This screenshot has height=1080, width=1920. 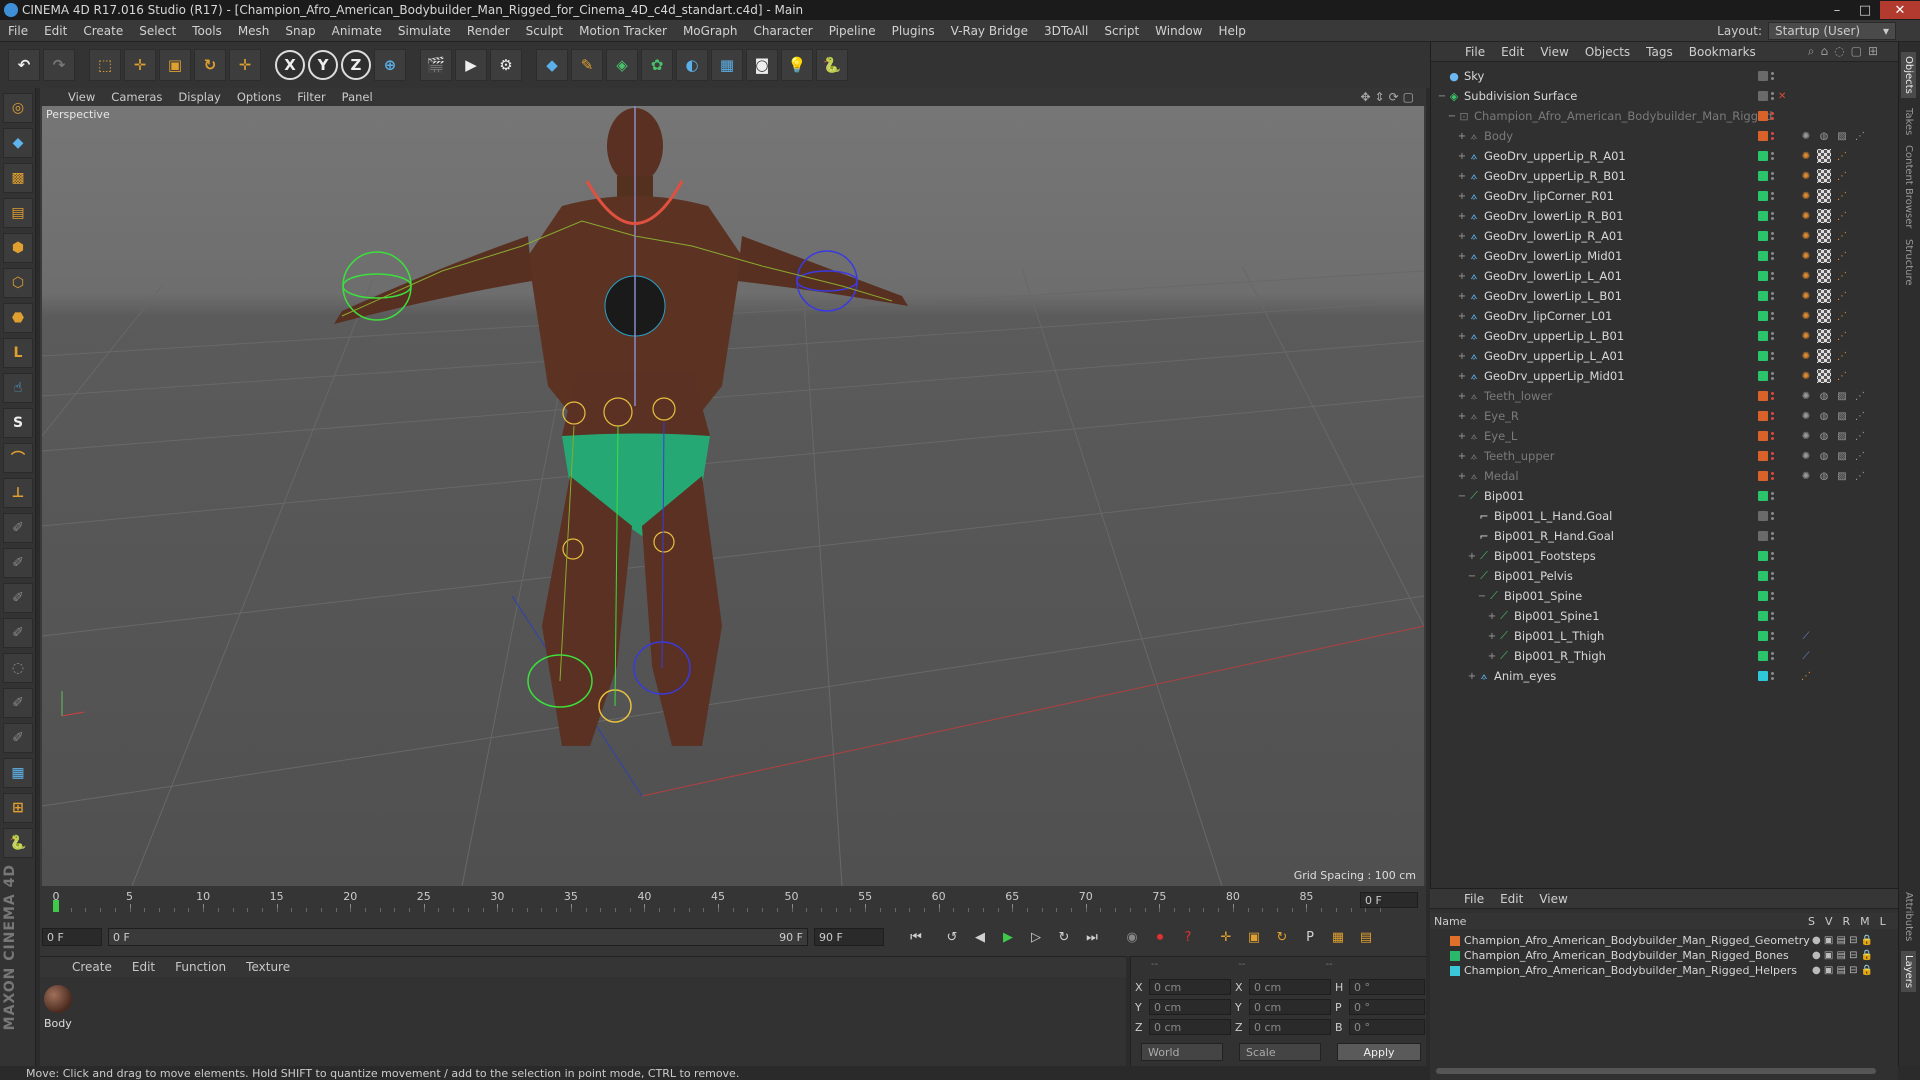 I want to click on objmgr-menu-file: File, so click(x=1475, y=52).